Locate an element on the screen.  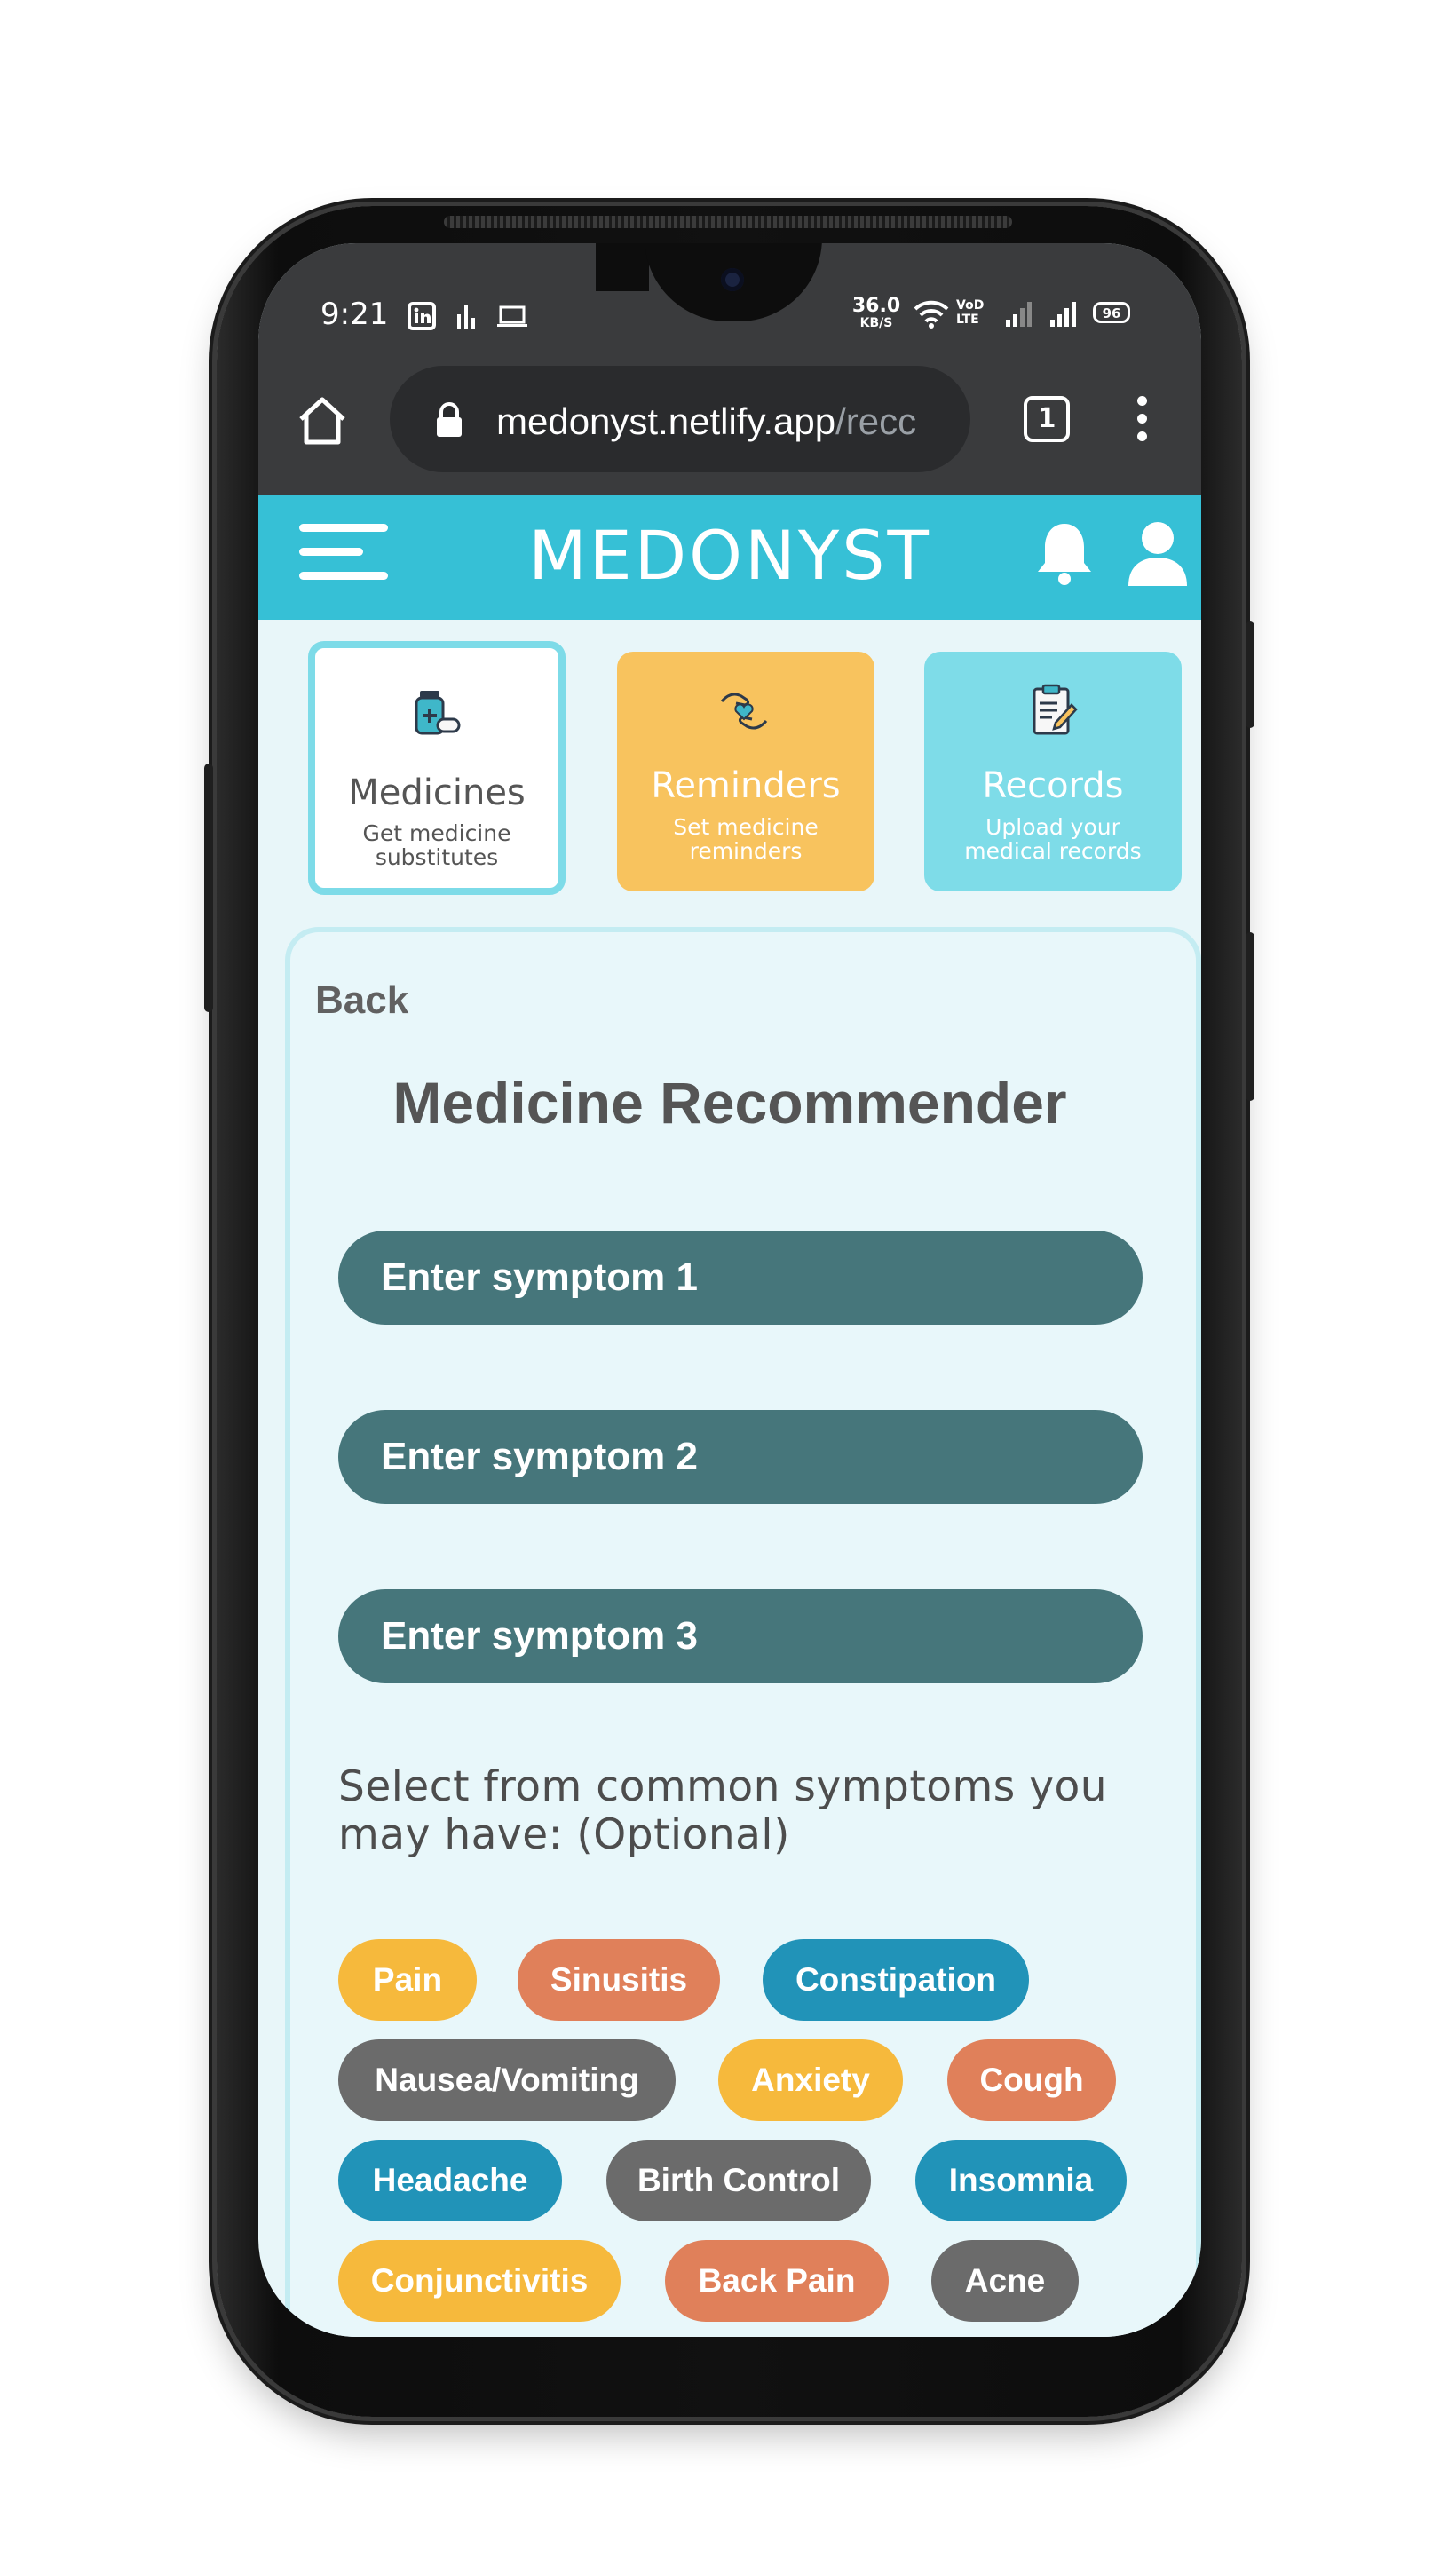
symptom-chip: Nausea/Vomiting is located at coordinates (507, 2080).